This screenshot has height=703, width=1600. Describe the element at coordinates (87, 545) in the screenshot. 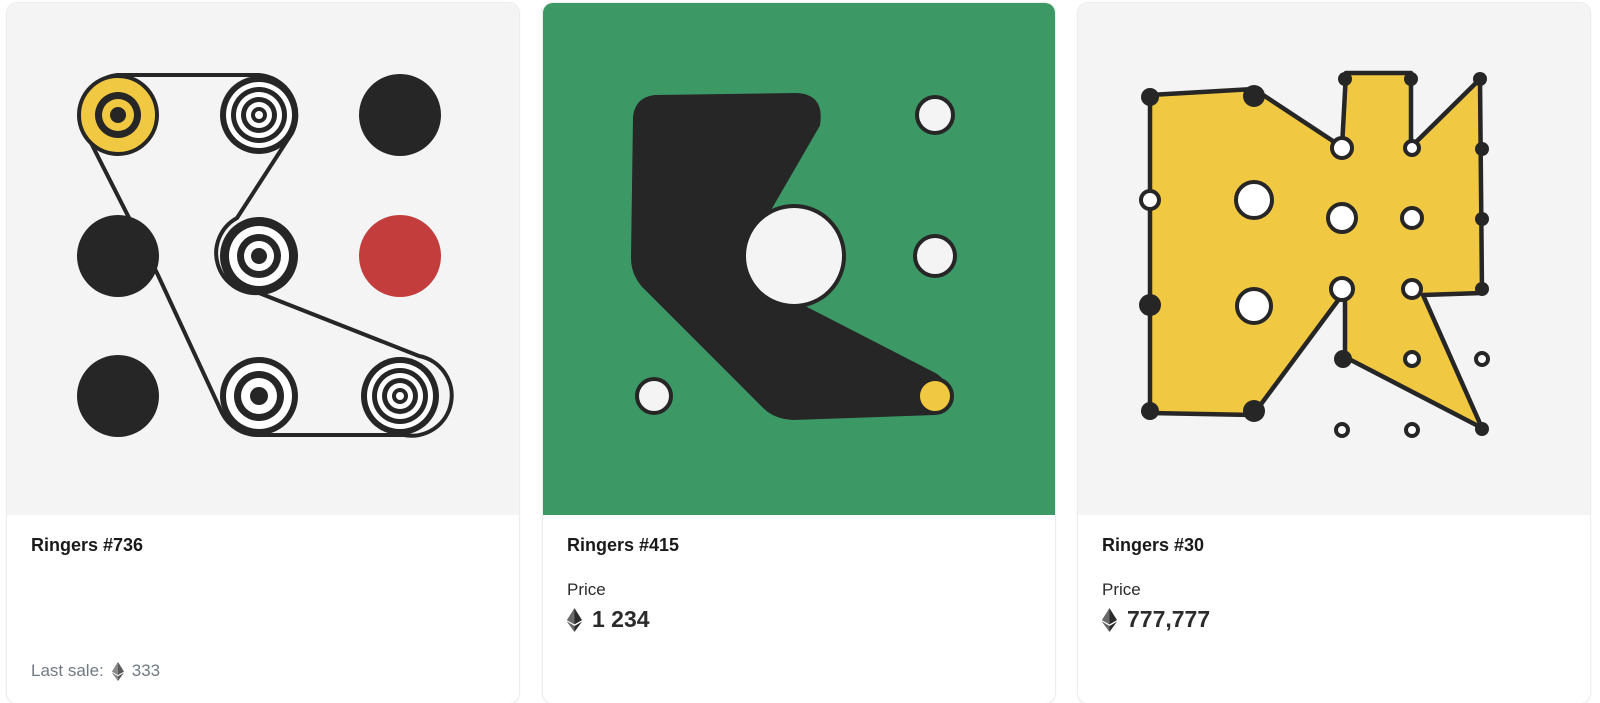

I see `nft-name: Ringers #736` at that location.